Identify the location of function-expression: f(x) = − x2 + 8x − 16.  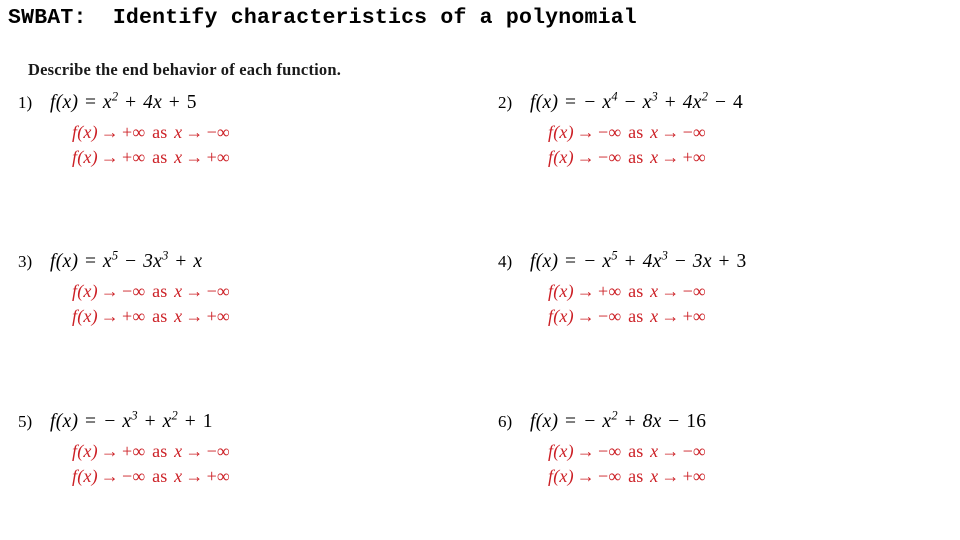
(618, 420).